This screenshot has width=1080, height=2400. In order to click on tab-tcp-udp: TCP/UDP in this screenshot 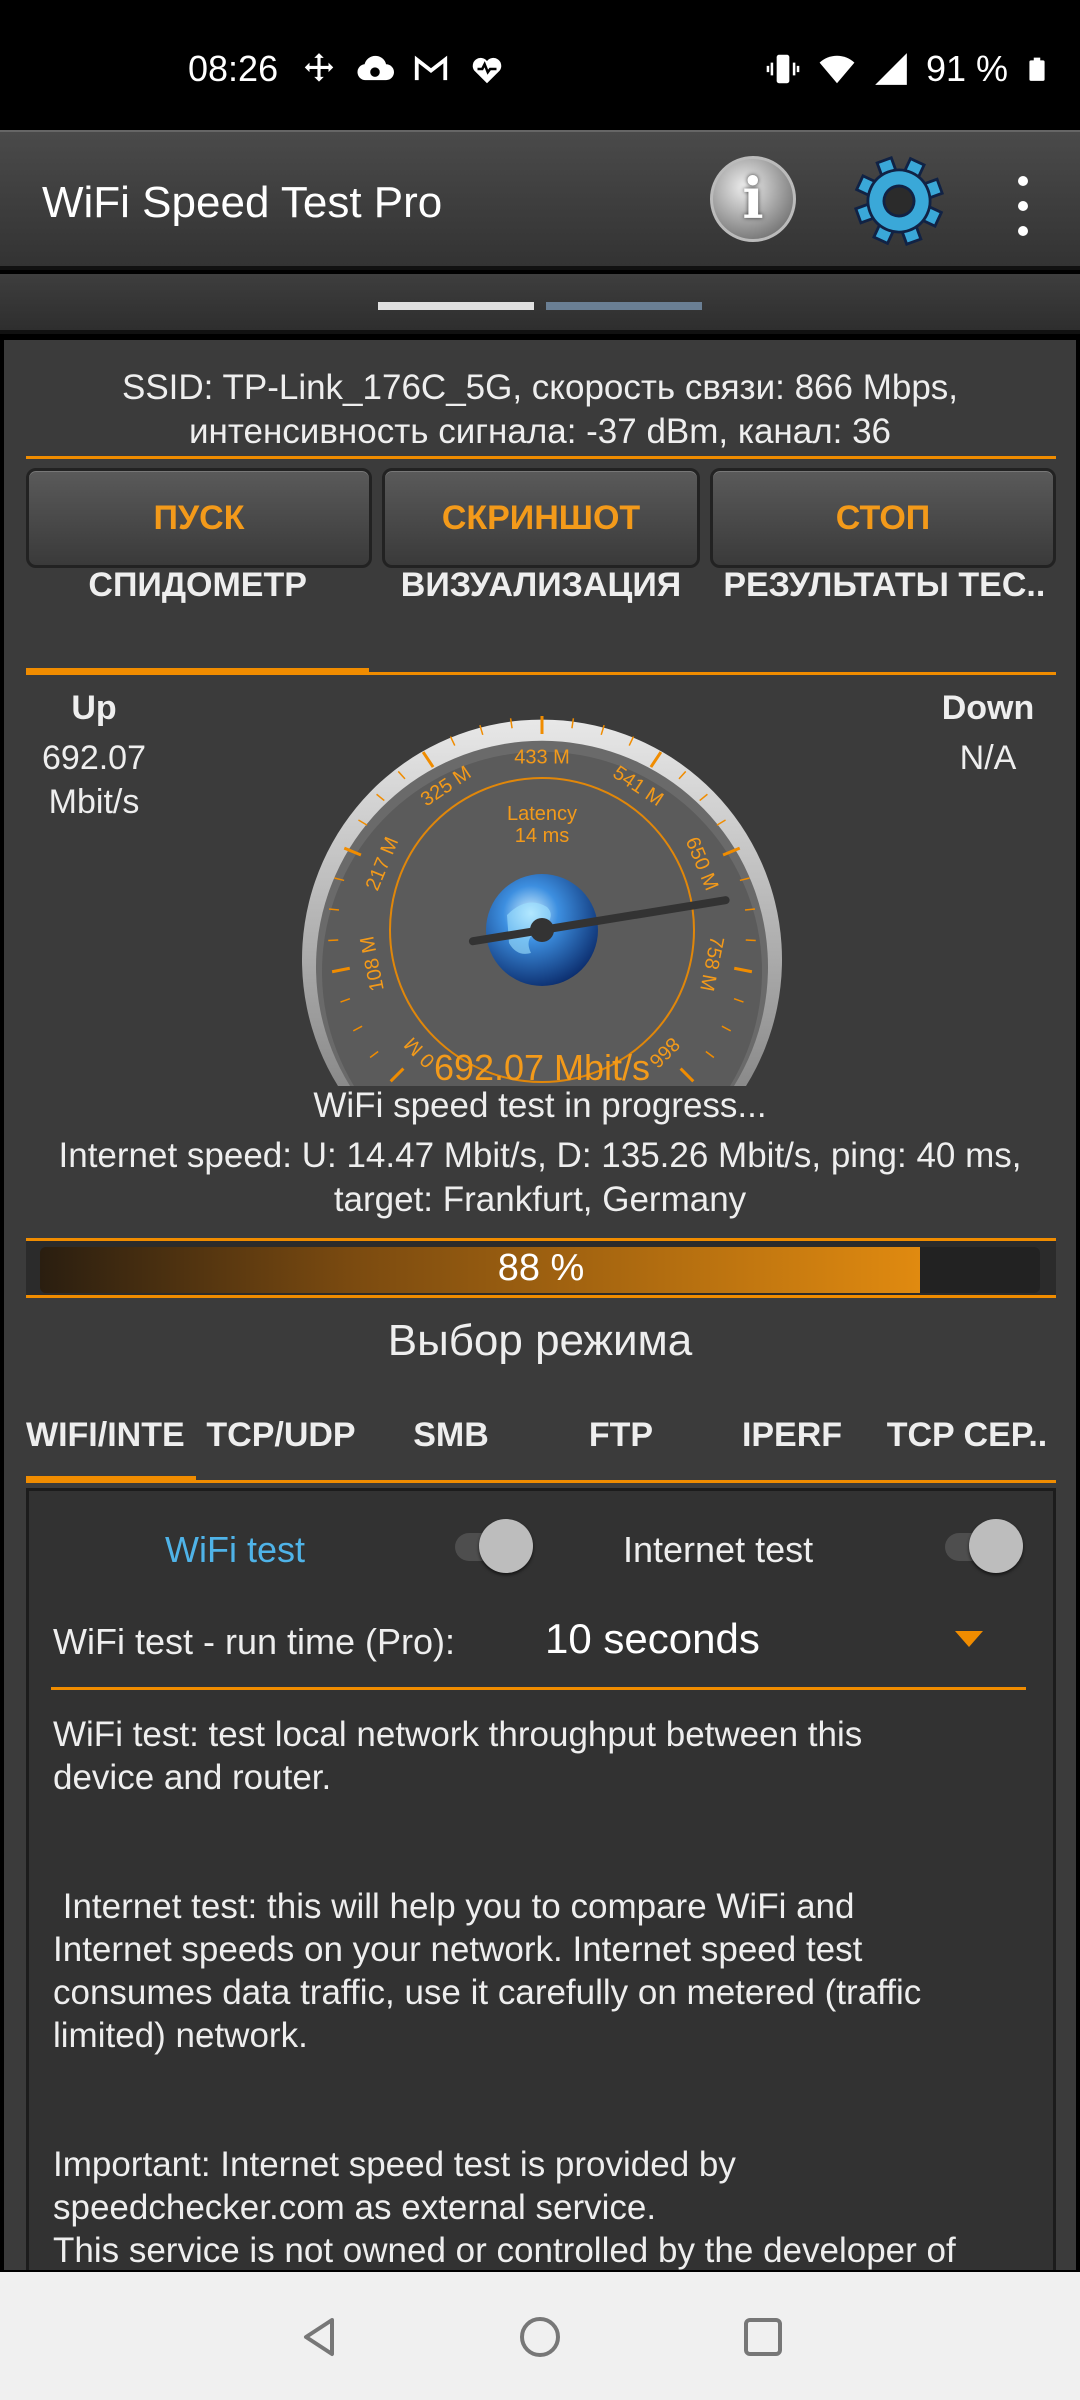, I will do `click(281, 1435)`.